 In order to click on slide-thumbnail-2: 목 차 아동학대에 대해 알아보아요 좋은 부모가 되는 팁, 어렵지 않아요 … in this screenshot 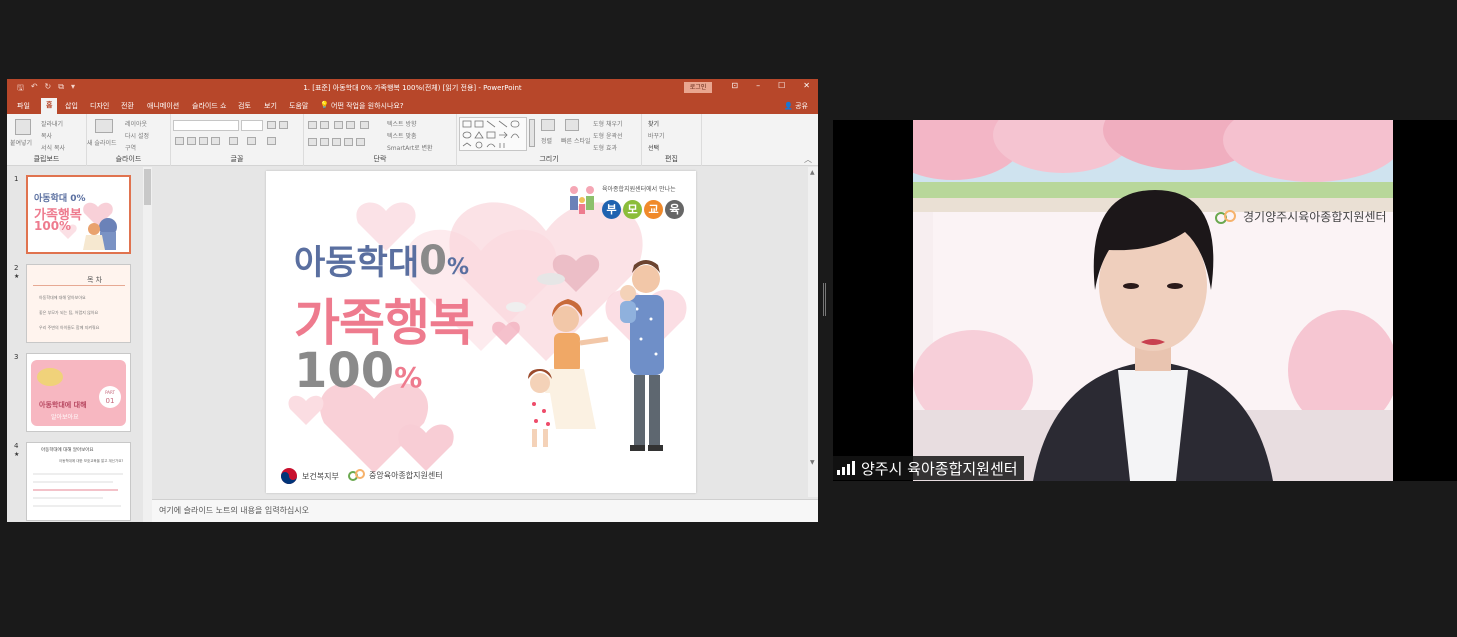, I will do `click(78, 303)`.